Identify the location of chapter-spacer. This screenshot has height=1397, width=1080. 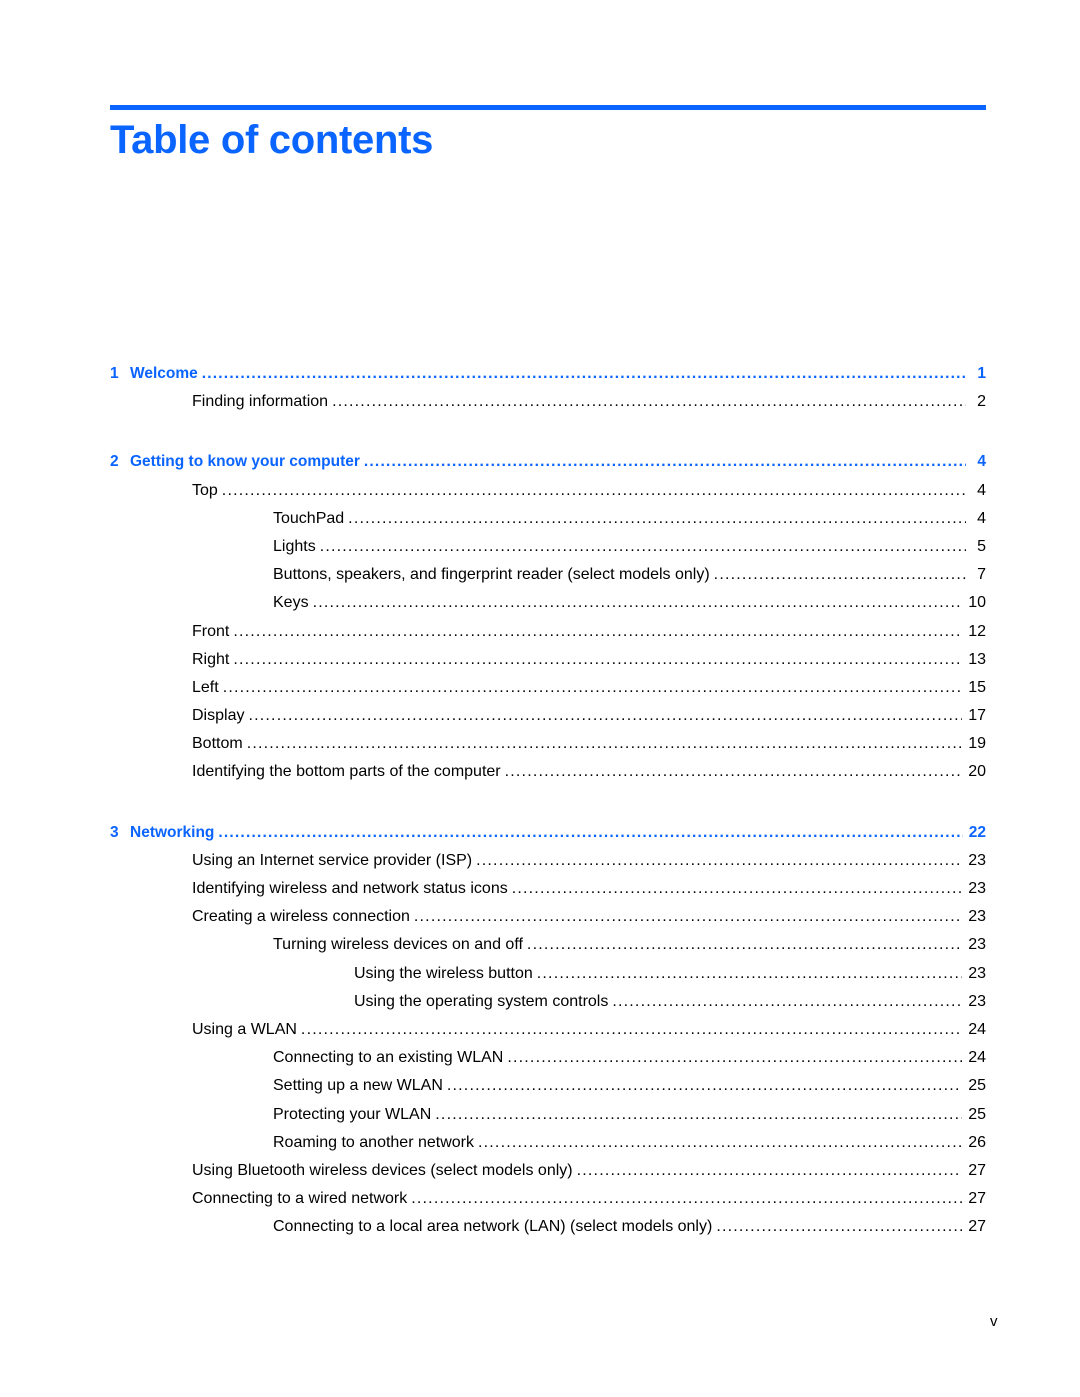
(548, 803).